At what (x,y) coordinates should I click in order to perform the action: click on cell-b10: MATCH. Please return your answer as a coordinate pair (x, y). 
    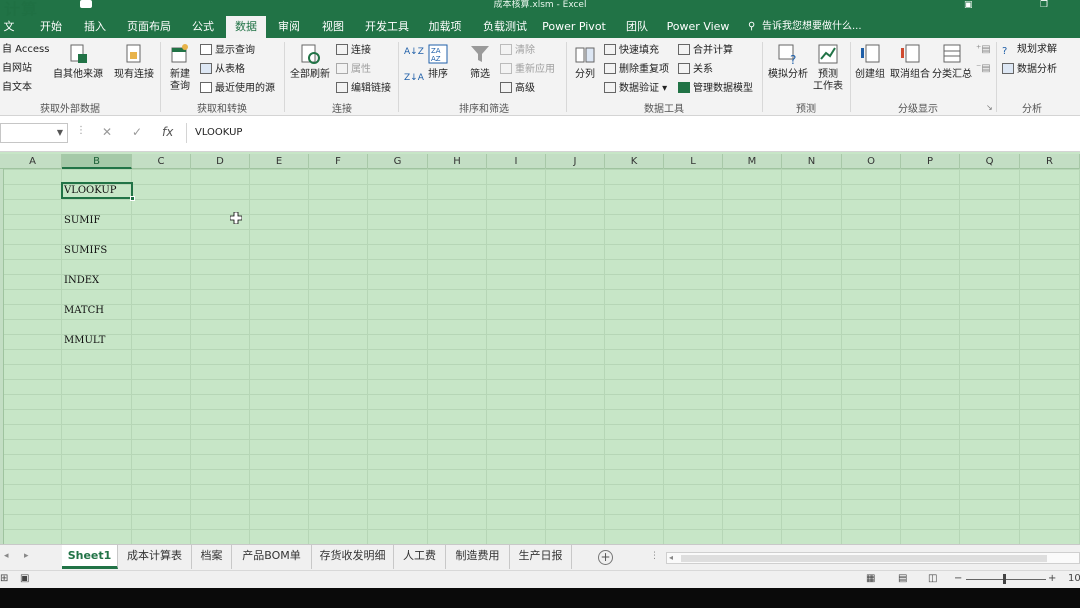
    Looking at the image, I should click on (84, 310).